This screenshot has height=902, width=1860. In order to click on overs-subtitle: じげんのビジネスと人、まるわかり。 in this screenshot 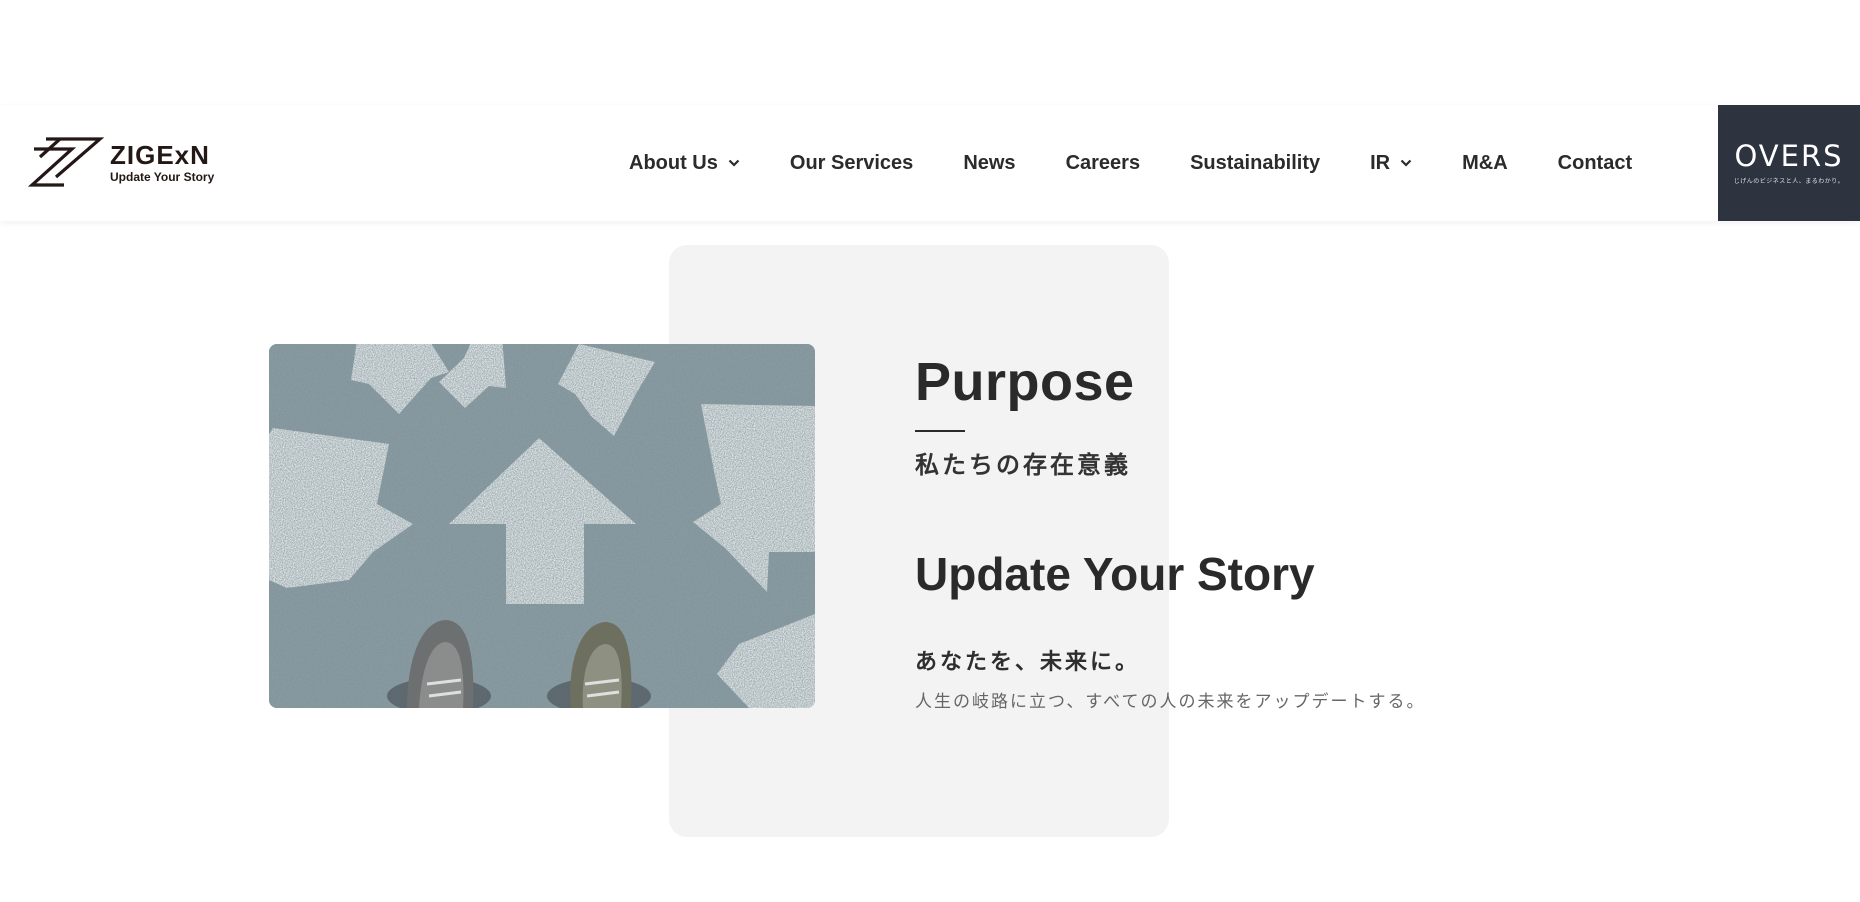, I will do `click(1789, 181)`.